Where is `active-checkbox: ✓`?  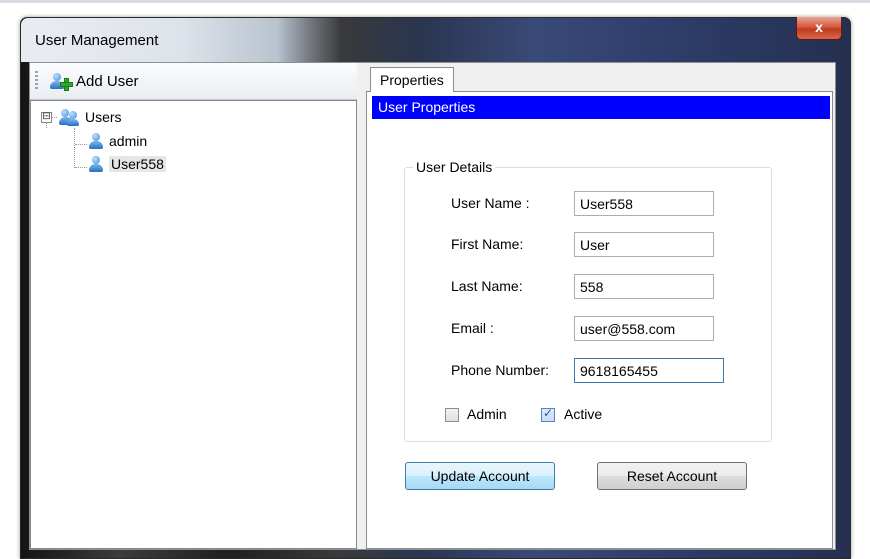
active-checkbox: ✓ is located at coordinates (548, 414).